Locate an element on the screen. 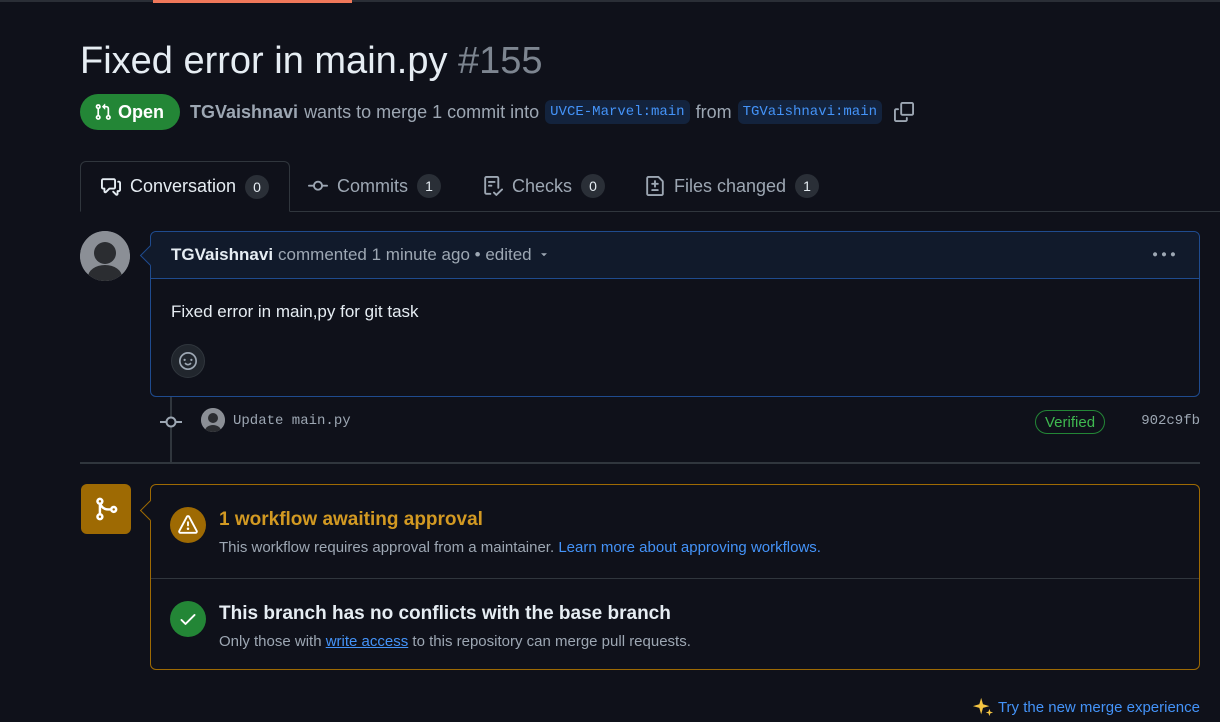 This screenshot has width=1220, height=722. avatar is located at coordinates (105, 256).